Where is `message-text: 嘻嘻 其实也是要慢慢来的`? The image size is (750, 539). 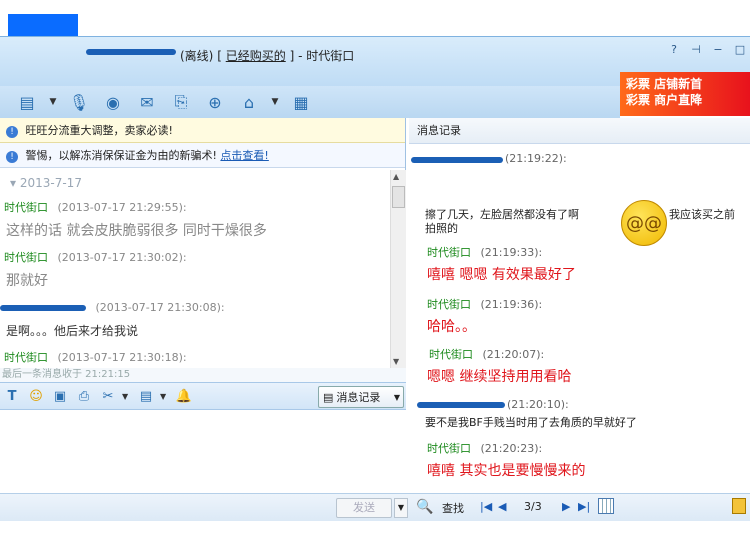
message-text: 嘻嘻 其实也是要慢慢来的 is located at coordinates (506, 471).